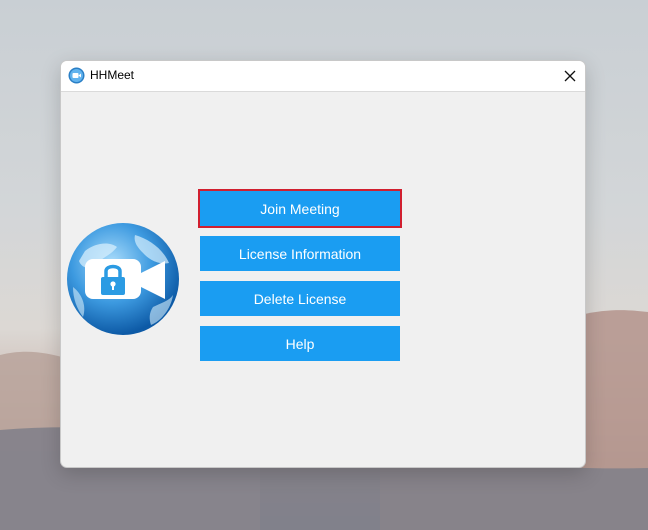  I want to click on globe-video-lock-icon, so click(123, 279).